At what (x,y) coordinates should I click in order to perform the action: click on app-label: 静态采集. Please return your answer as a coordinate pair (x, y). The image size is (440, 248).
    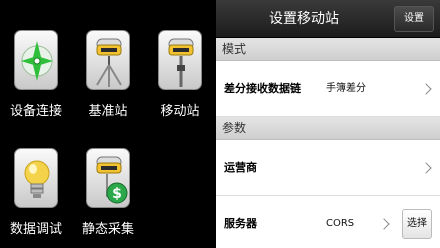
    Looking at the image, I should click on (107, 229).